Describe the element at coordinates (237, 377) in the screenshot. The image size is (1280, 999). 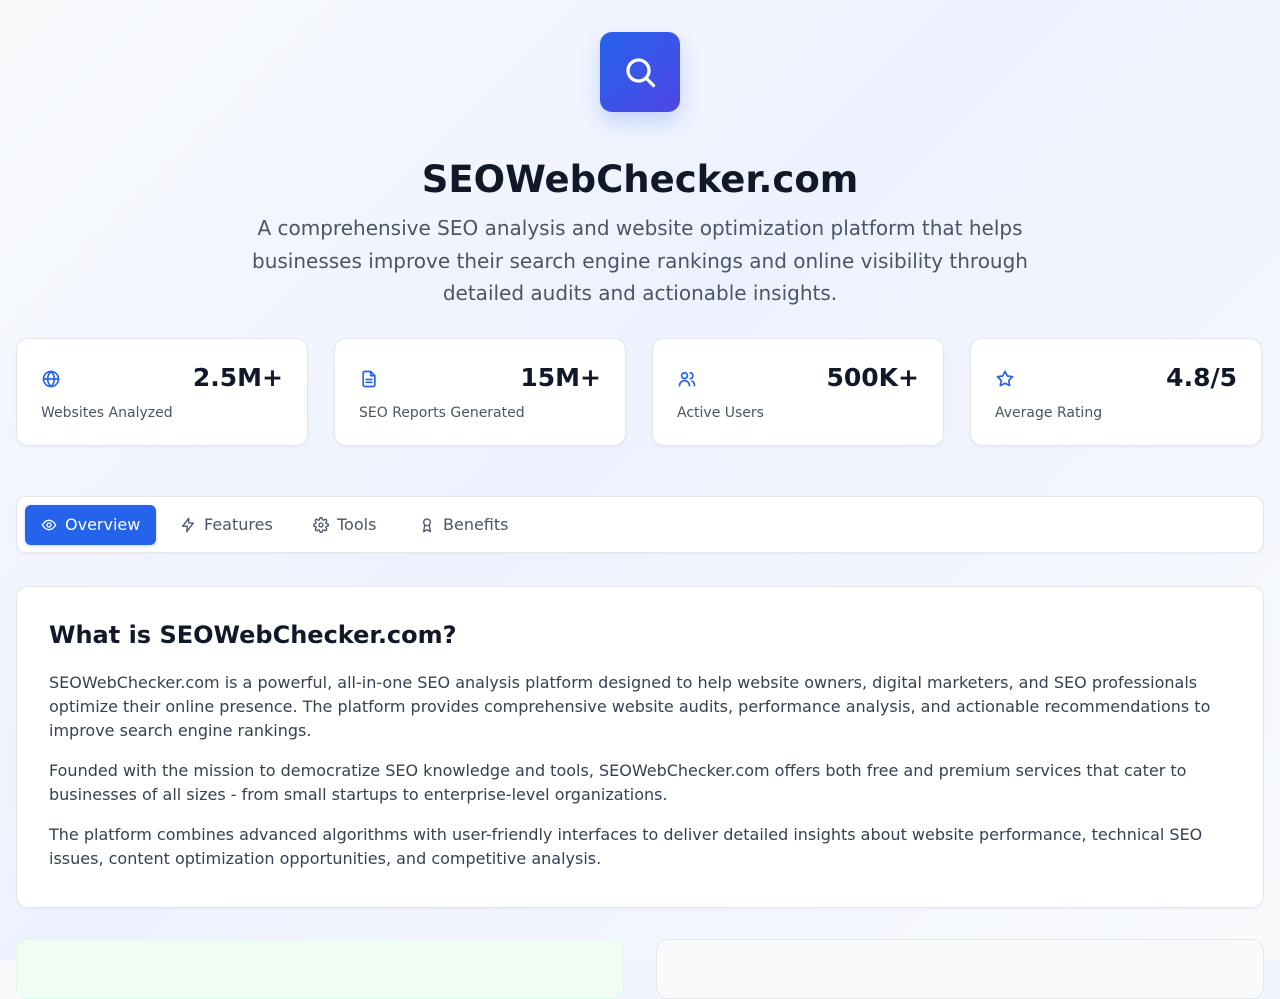
I see `stat-value: 2.5M+` at that location.